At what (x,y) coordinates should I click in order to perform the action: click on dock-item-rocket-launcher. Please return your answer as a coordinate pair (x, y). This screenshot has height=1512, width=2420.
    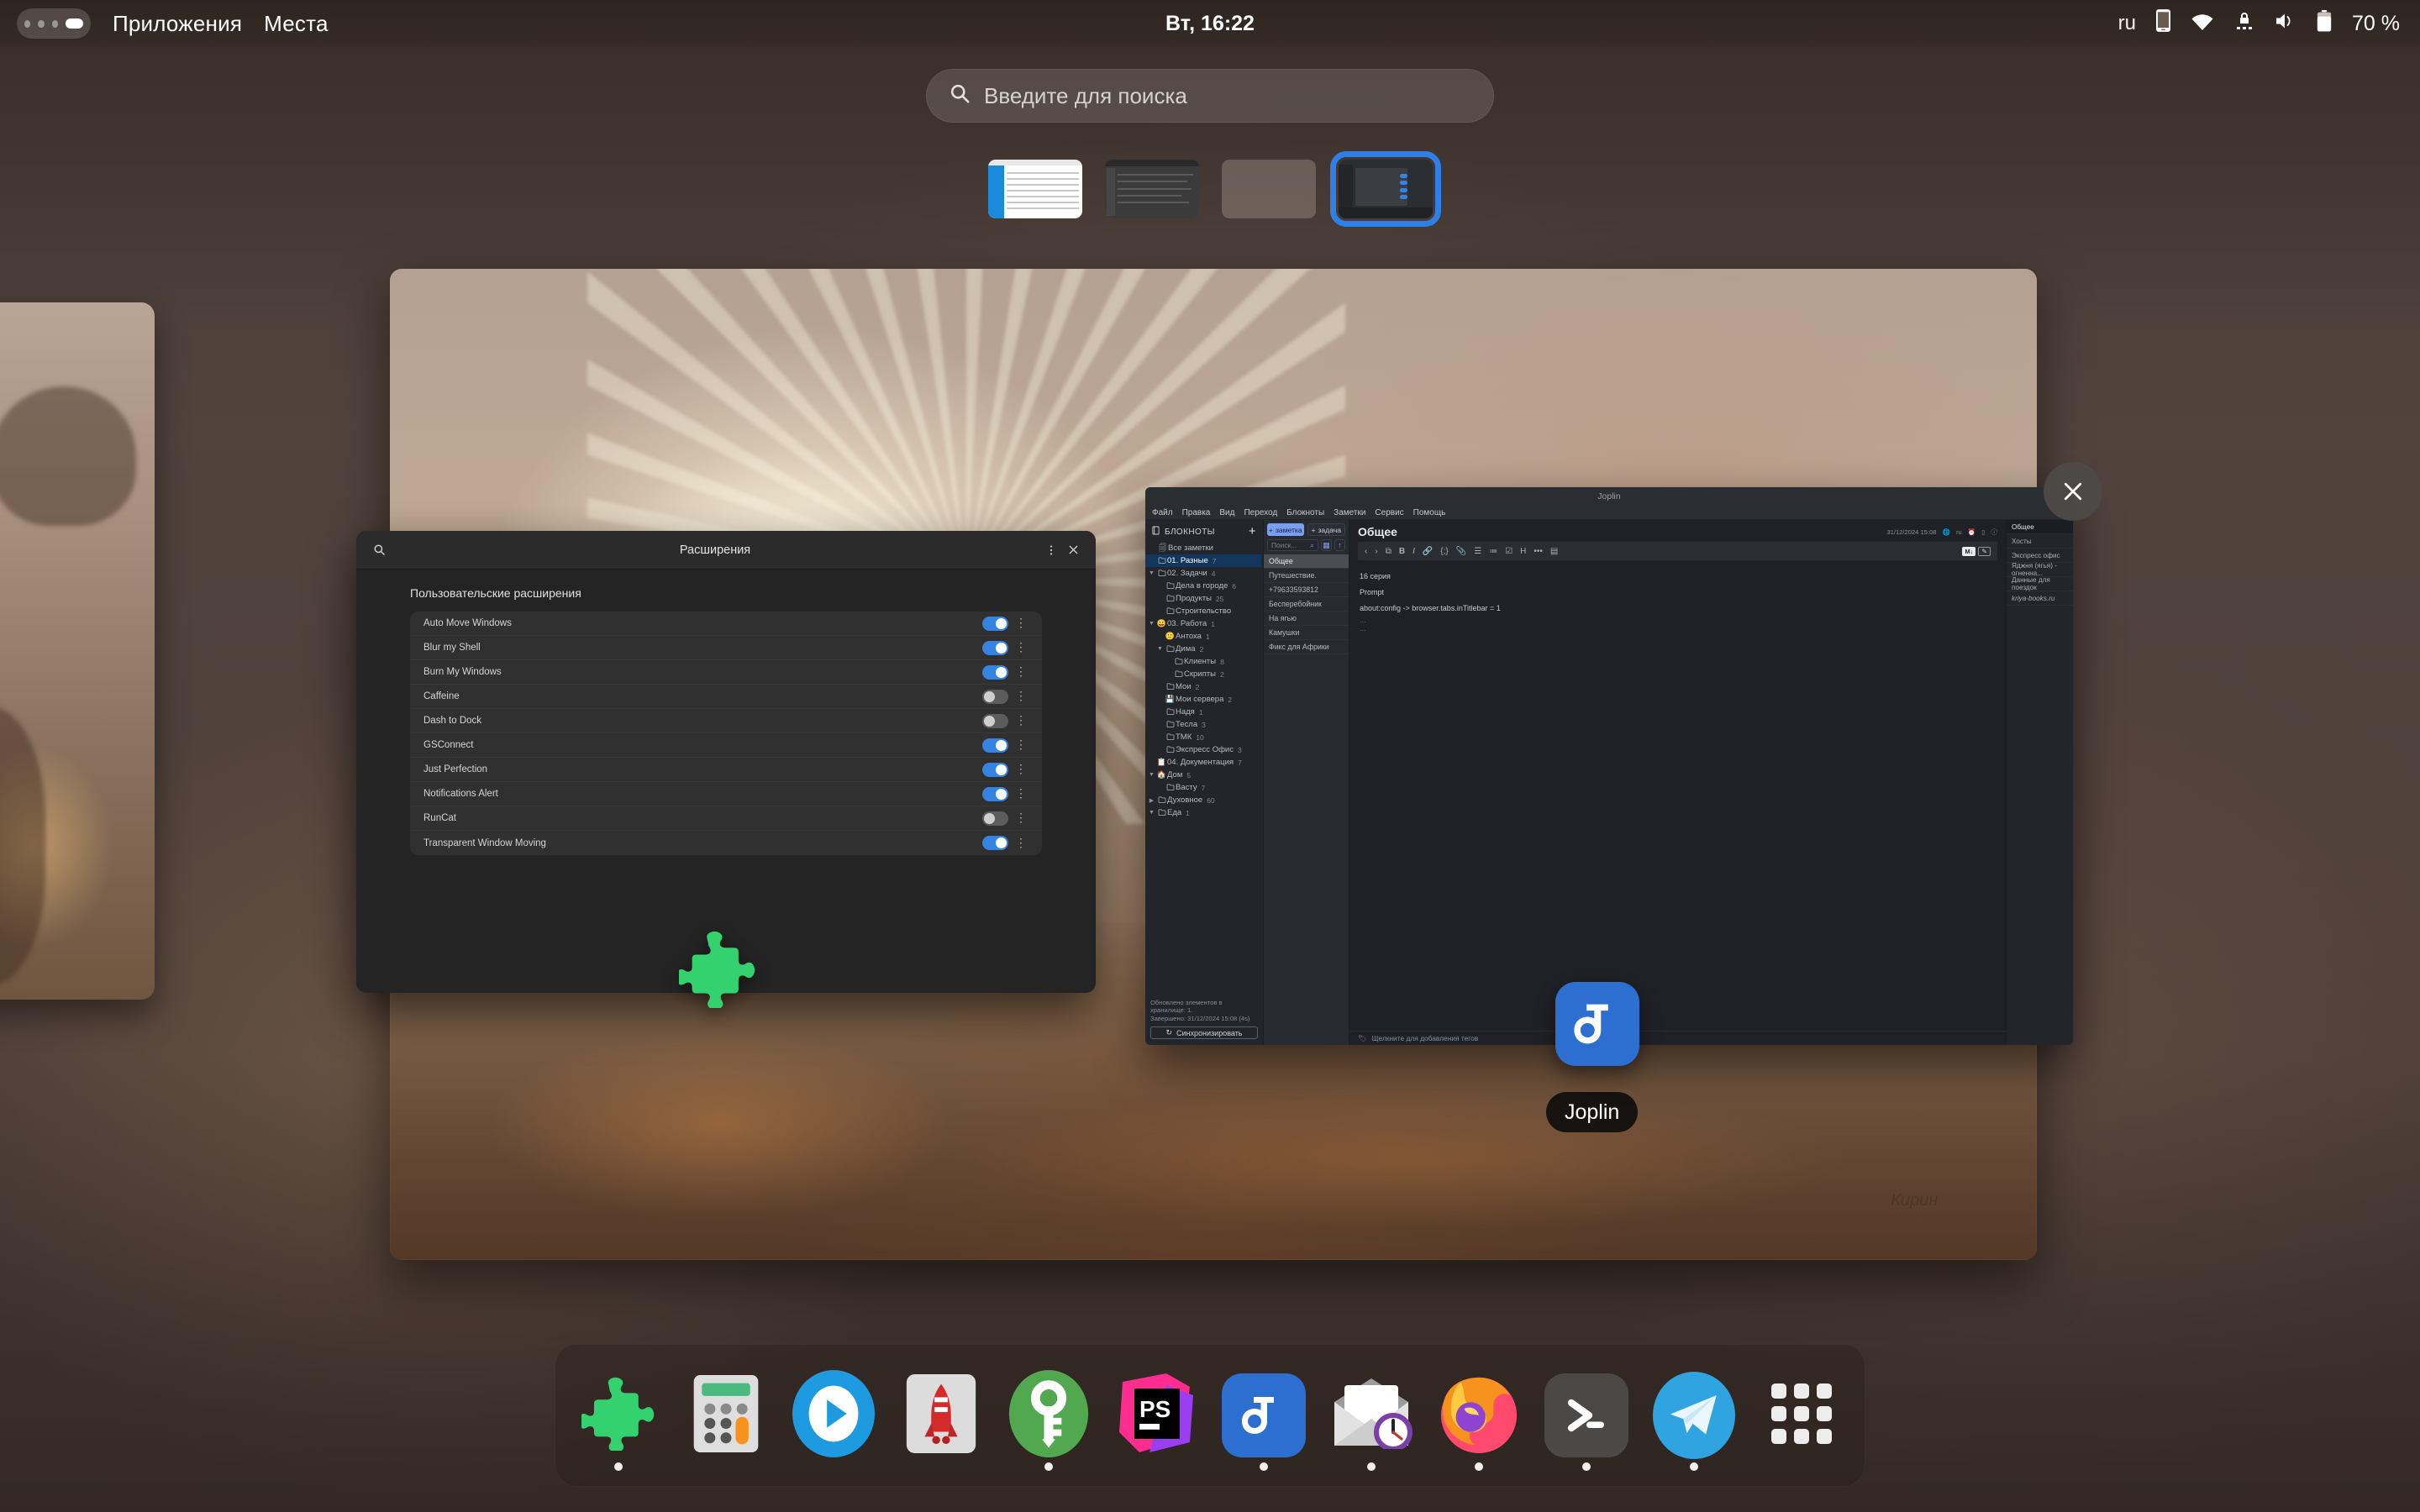
    Looking at the image, I should click on (941, 1415).